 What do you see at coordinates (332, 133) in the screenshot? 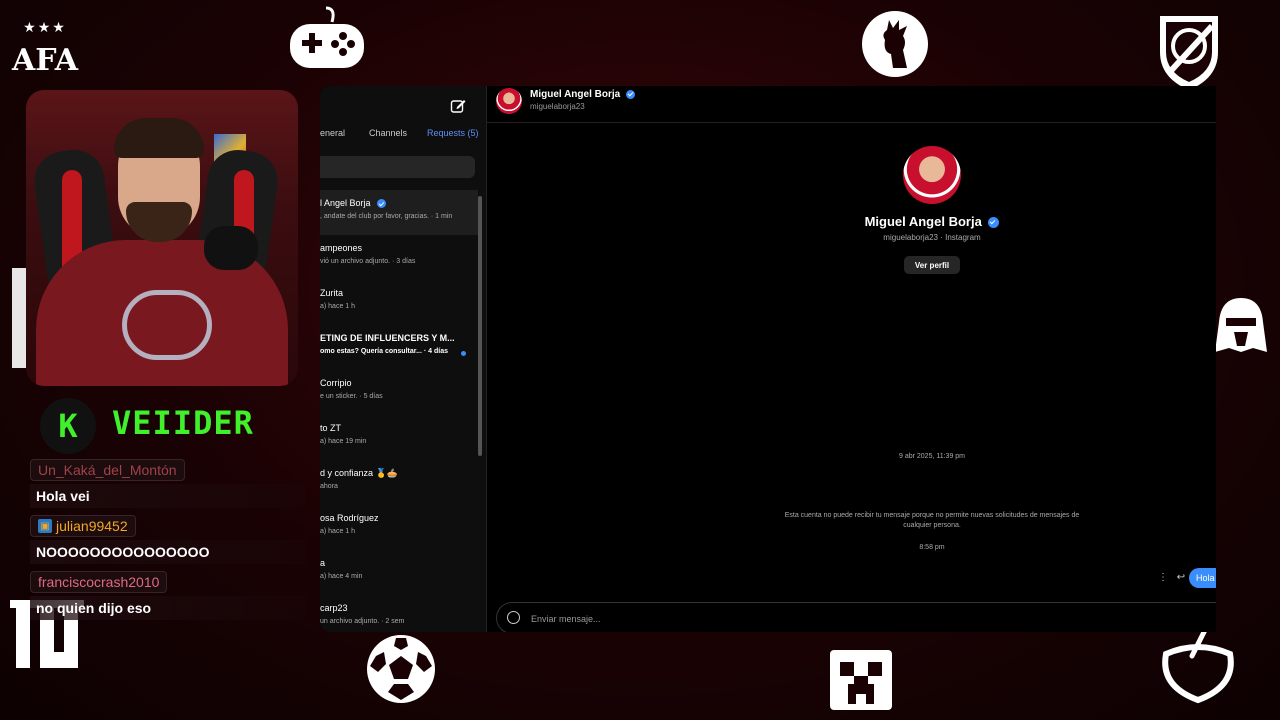
I see `tab-general: eneral` at bounding box center [332, 133].